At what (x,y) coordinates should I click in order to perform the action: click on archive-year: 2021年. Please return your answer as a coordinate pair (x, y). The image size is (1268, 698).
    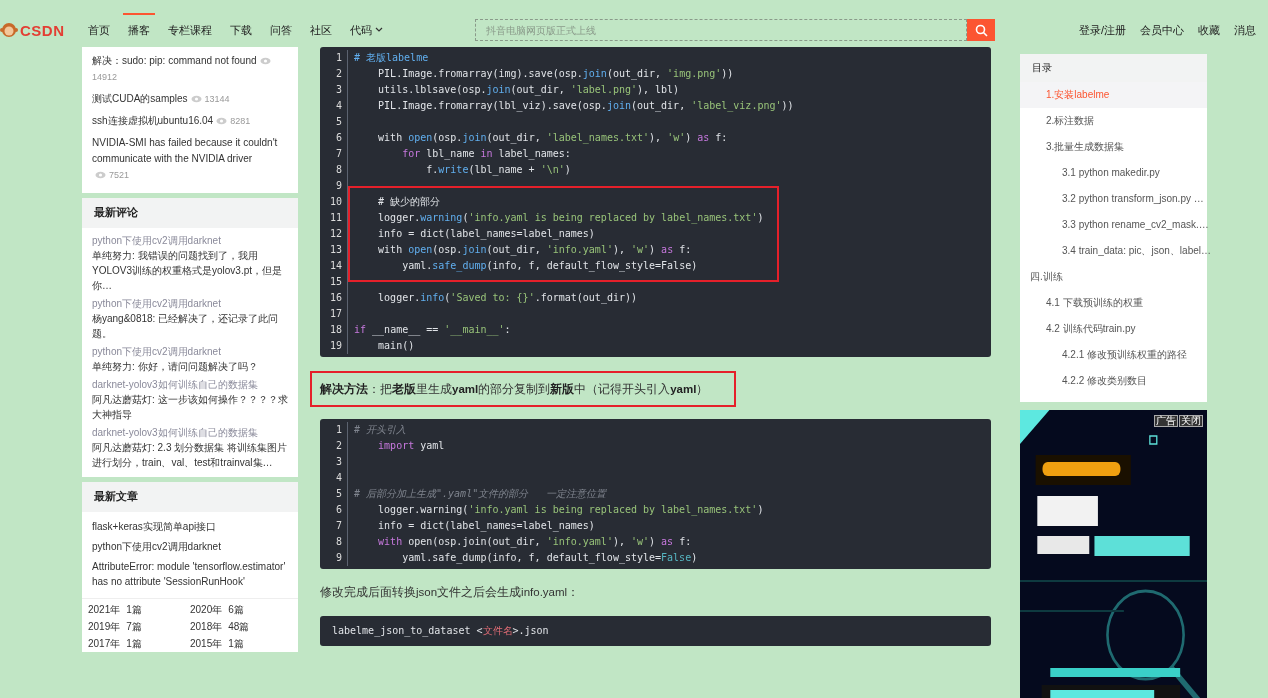
    Looking at the image, I should click on (104, 610).